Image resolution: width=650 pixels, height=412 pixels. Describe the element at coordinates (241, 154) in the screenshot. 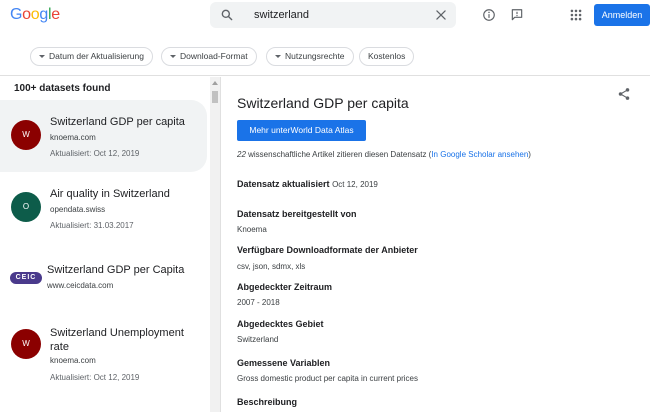

I see `citation-count: 22` at that location.